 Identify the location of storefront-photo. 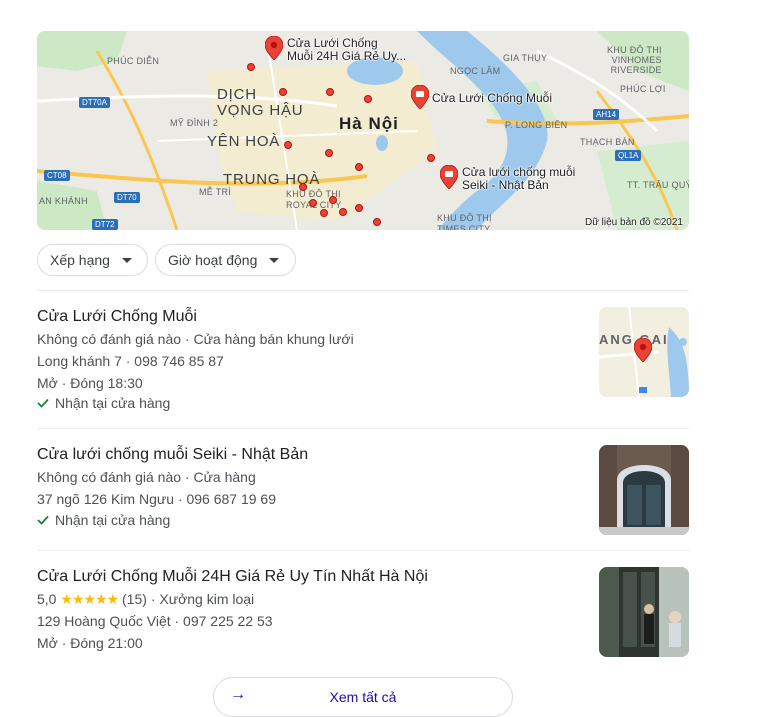
(644, 490).